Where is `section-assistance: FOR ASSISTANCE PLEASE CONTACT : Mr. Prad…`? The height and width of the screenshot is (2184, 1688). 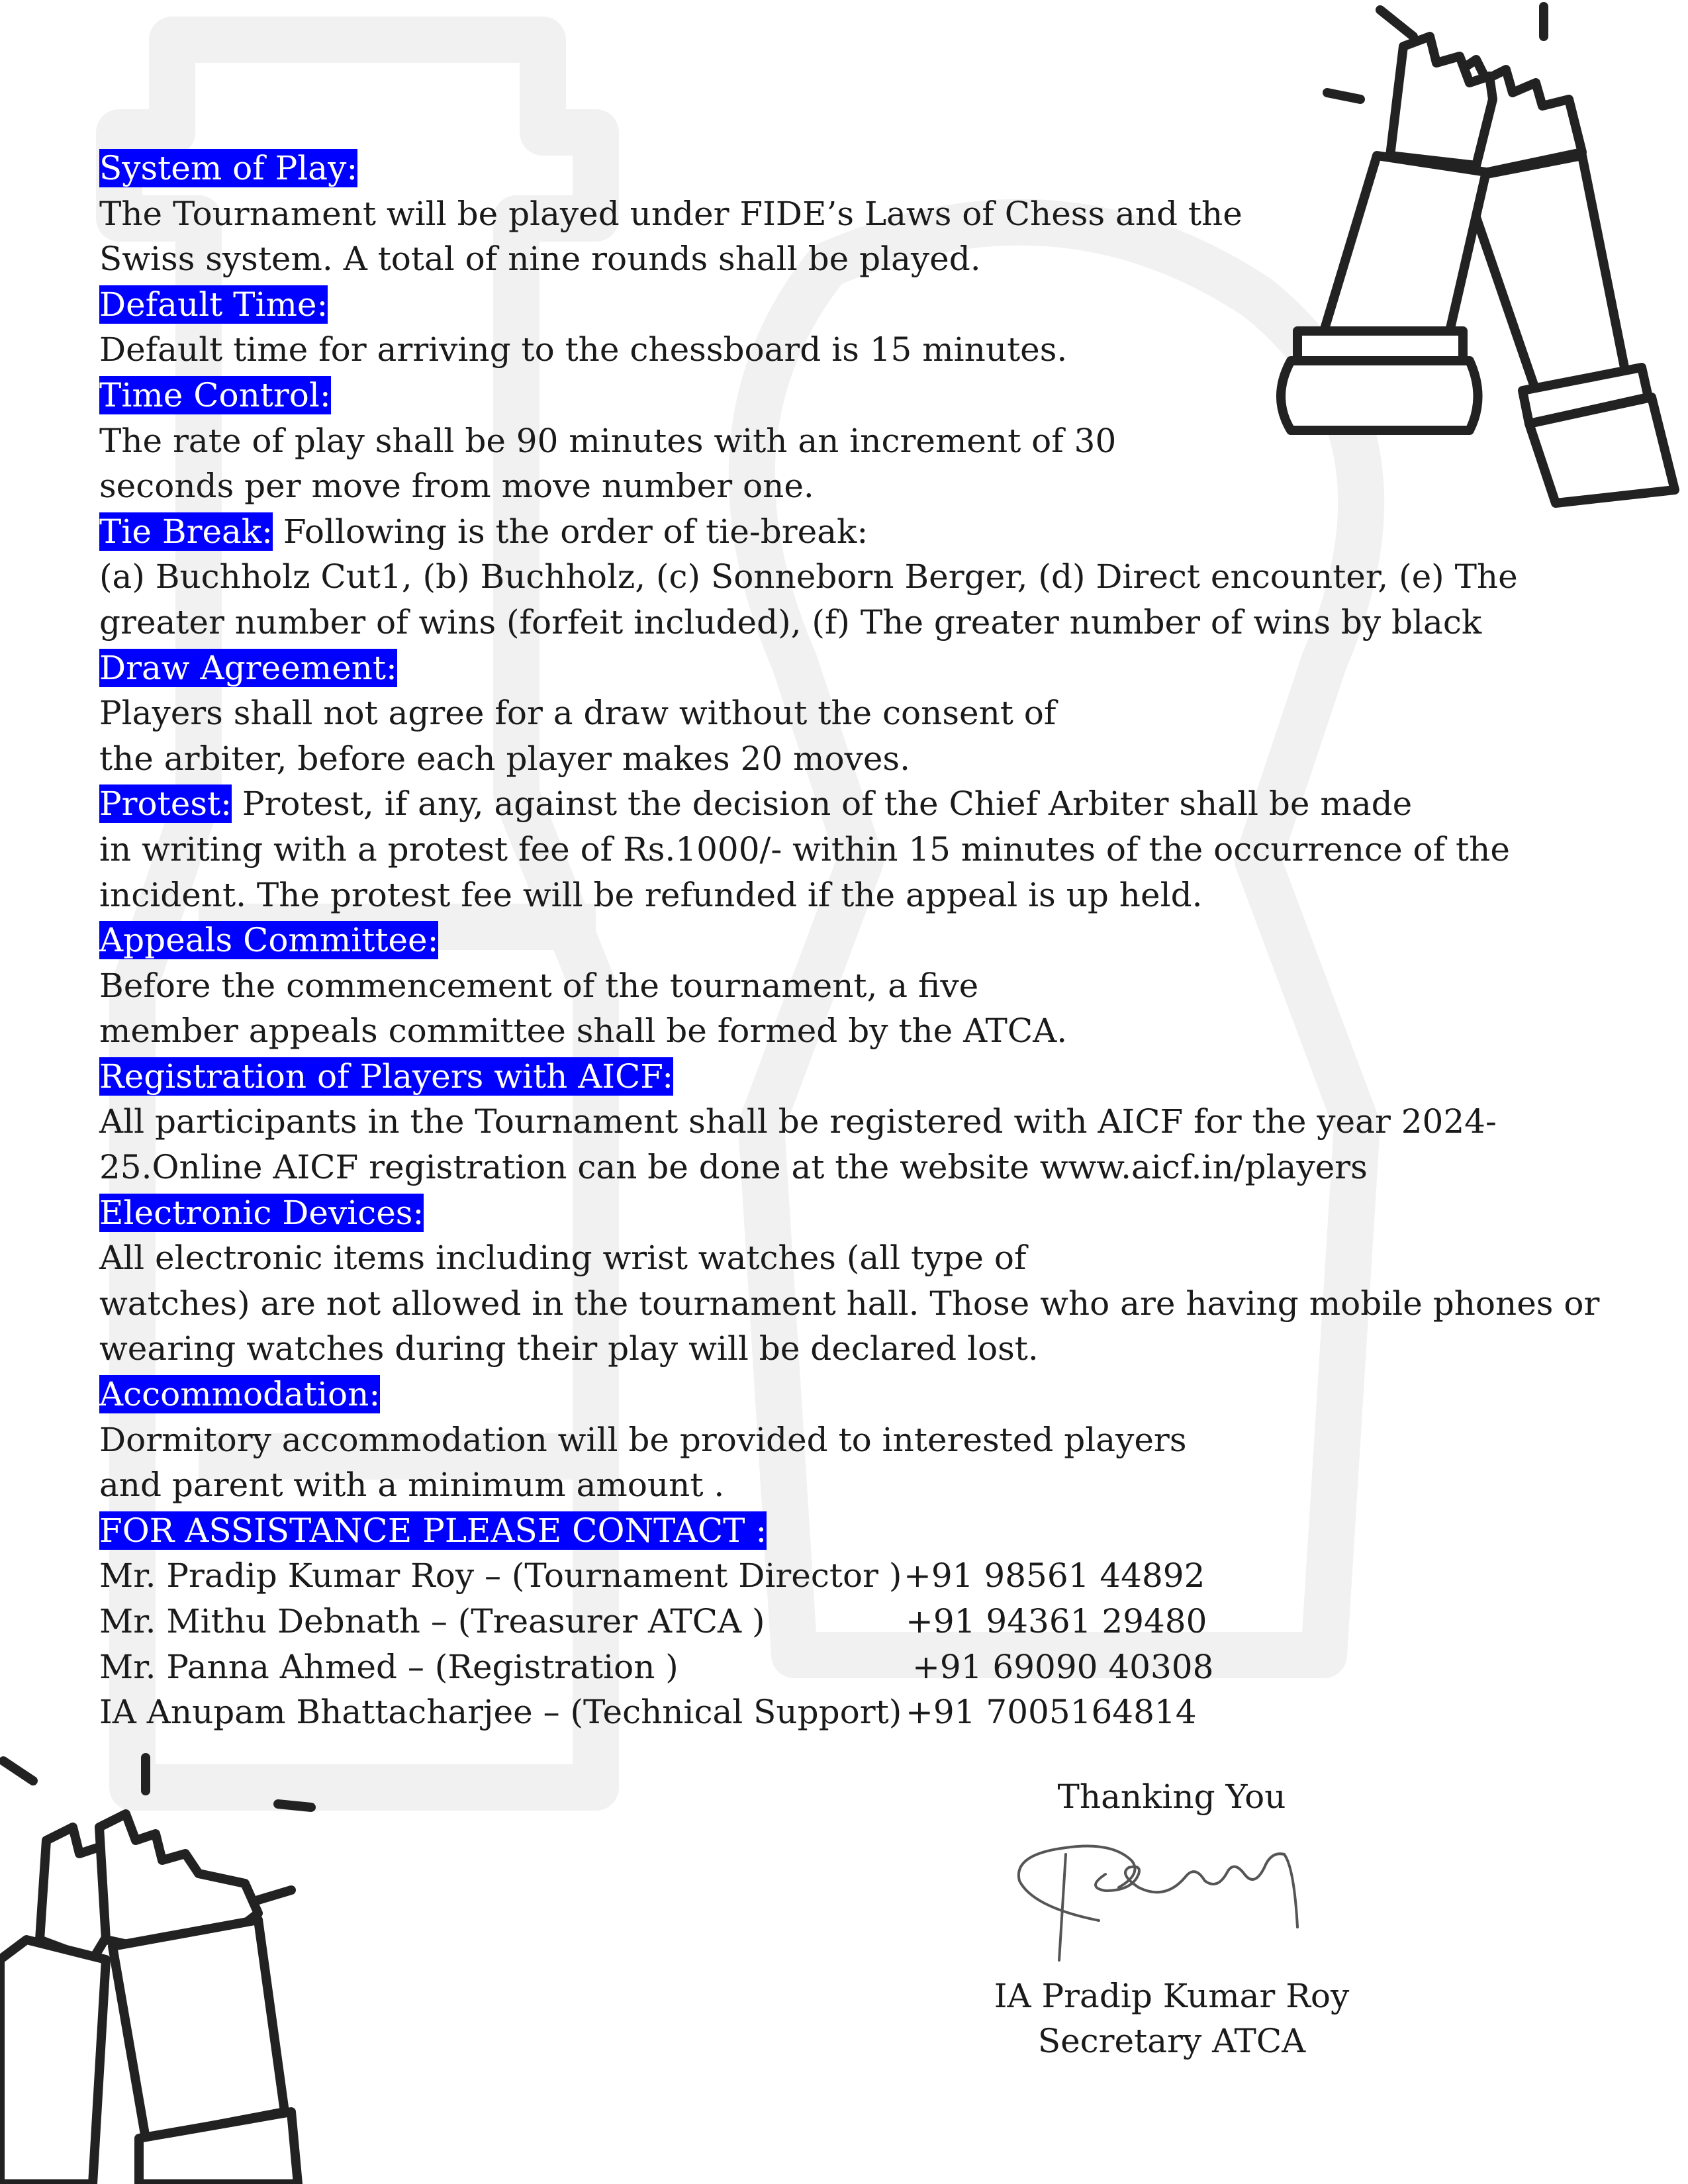 section-assistance: FOR ASSISTANCE PLEASE CONTACT : Mr. Prad… is located at coordinates (847, 1621).